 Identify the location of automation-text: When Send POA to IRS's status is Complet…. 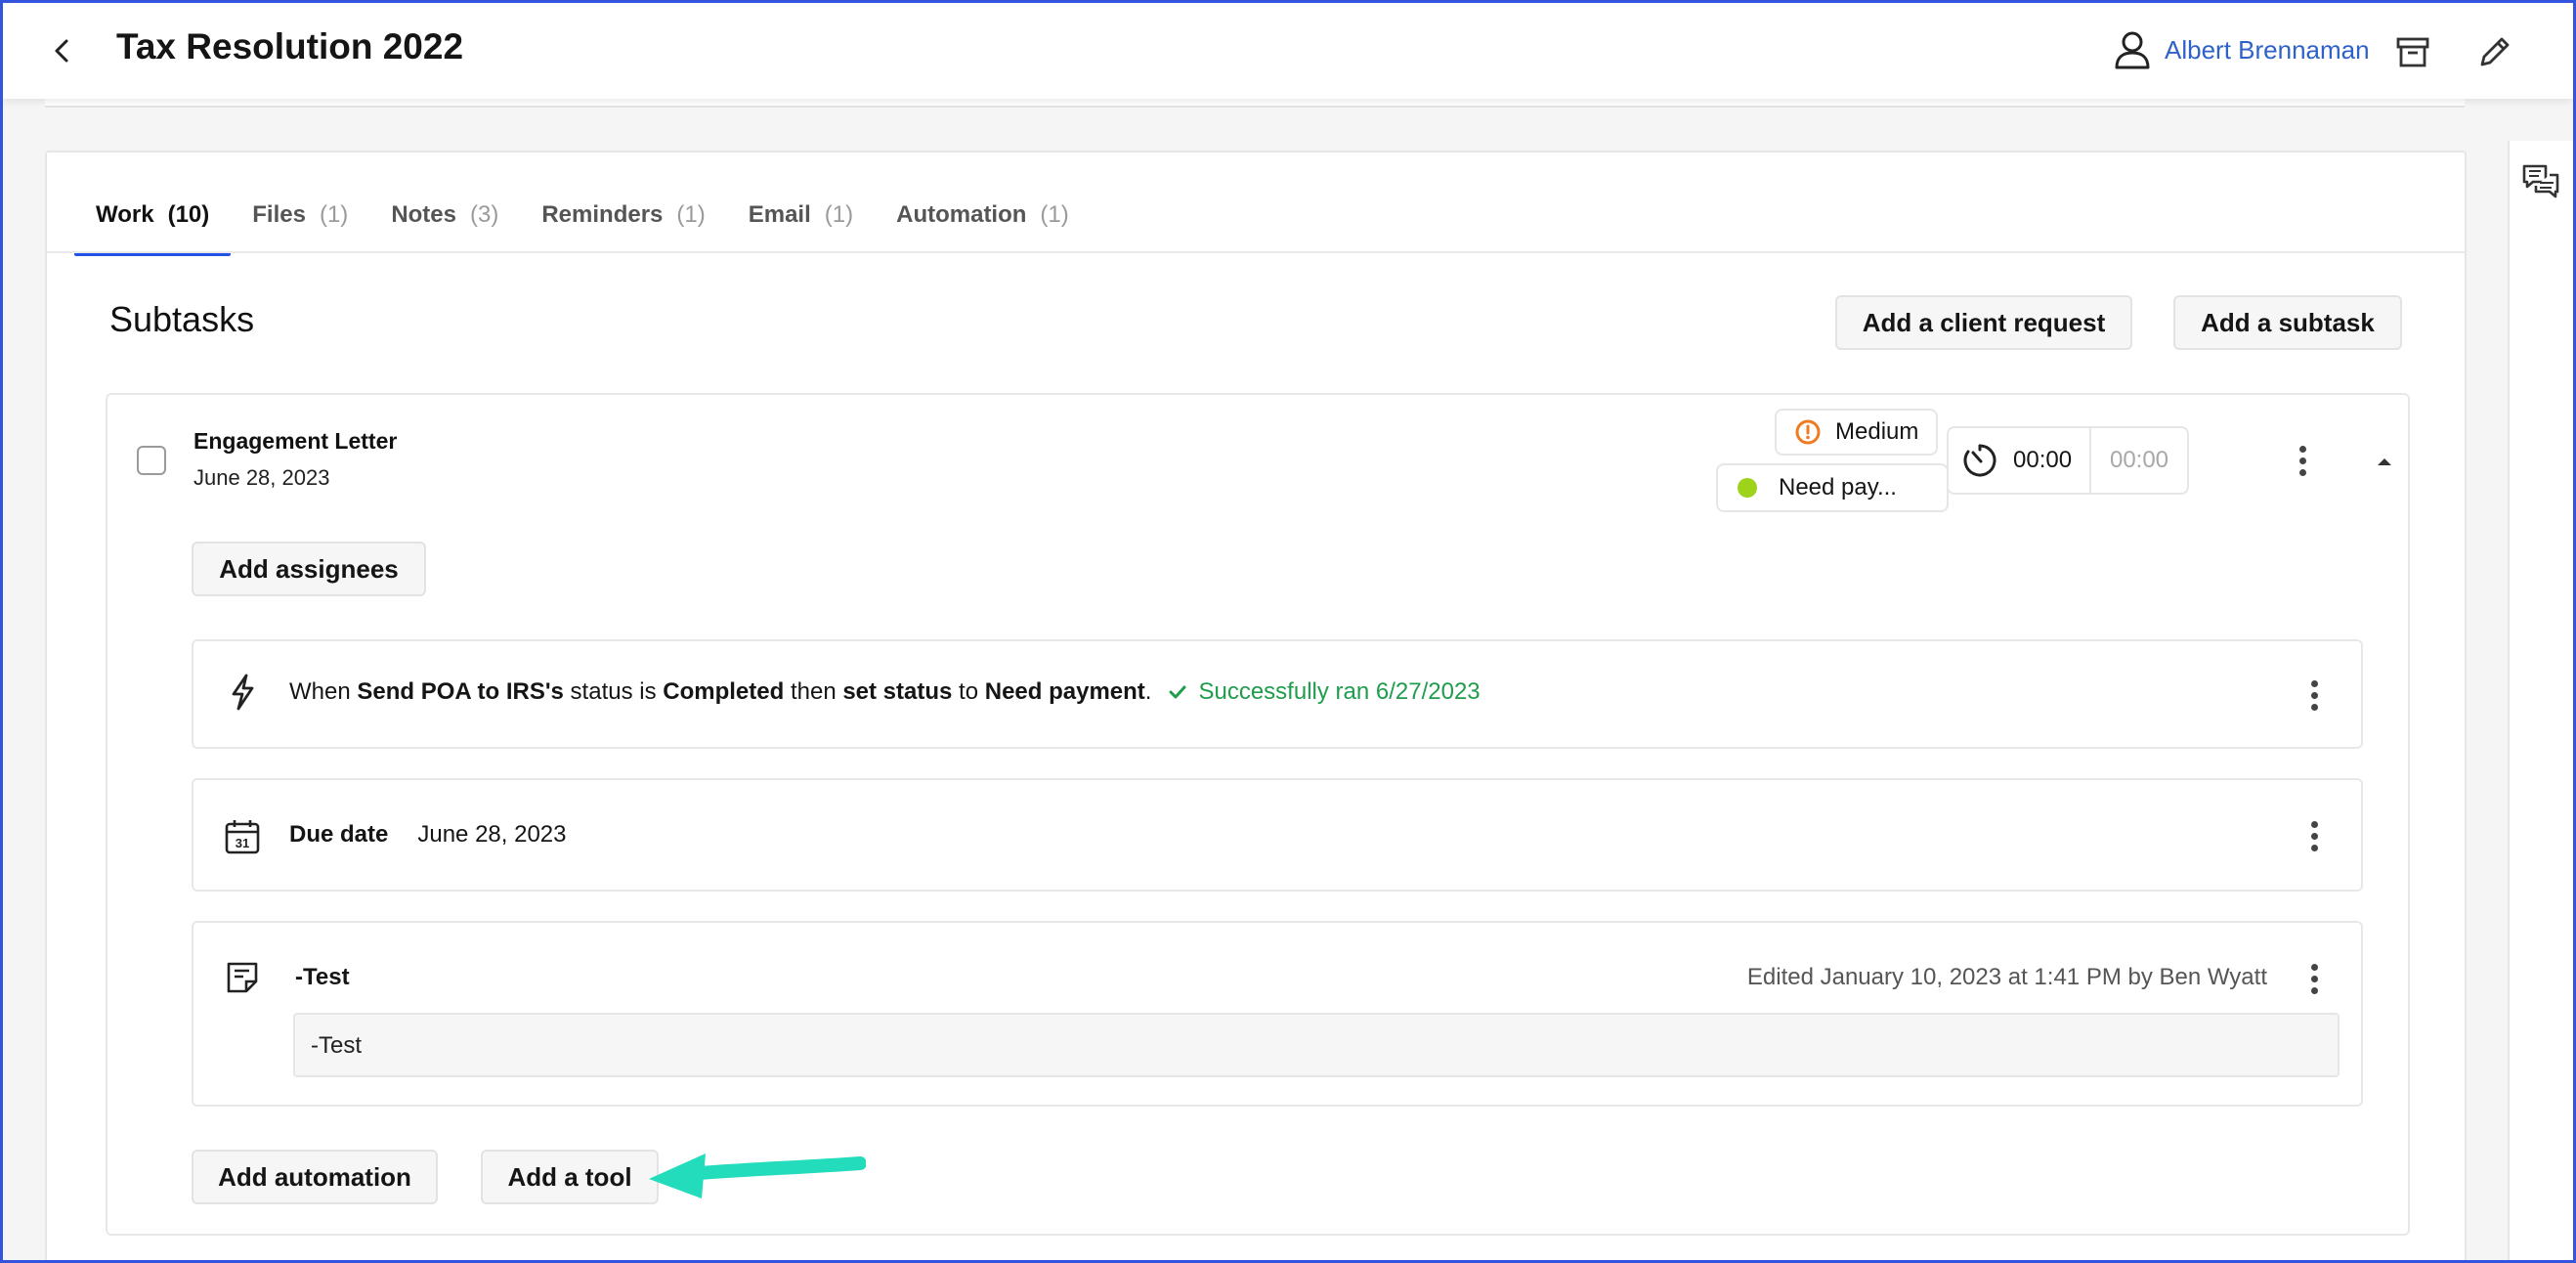
(885, 692).